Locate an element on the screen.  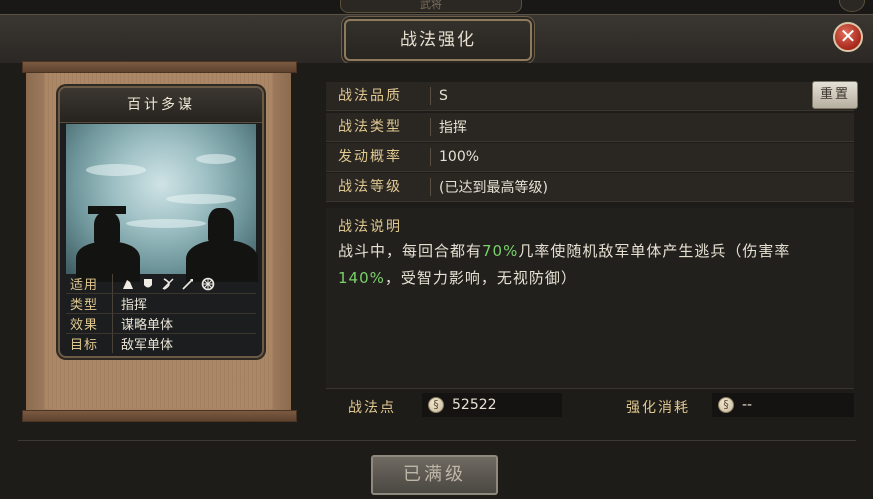
divider is located at coordinates (437, 440).